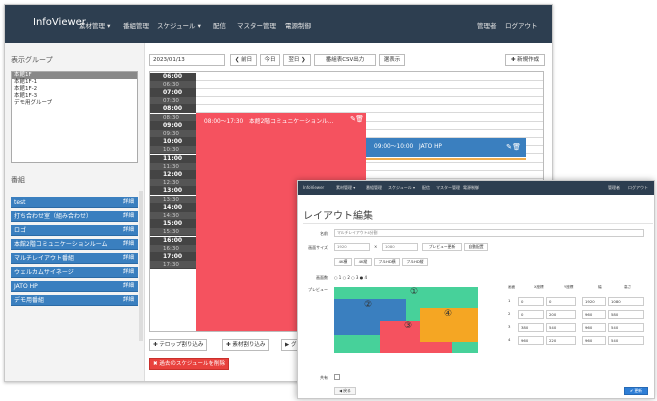  I want to click on prev-day-button: ❮ 前日, so click(243, 60).